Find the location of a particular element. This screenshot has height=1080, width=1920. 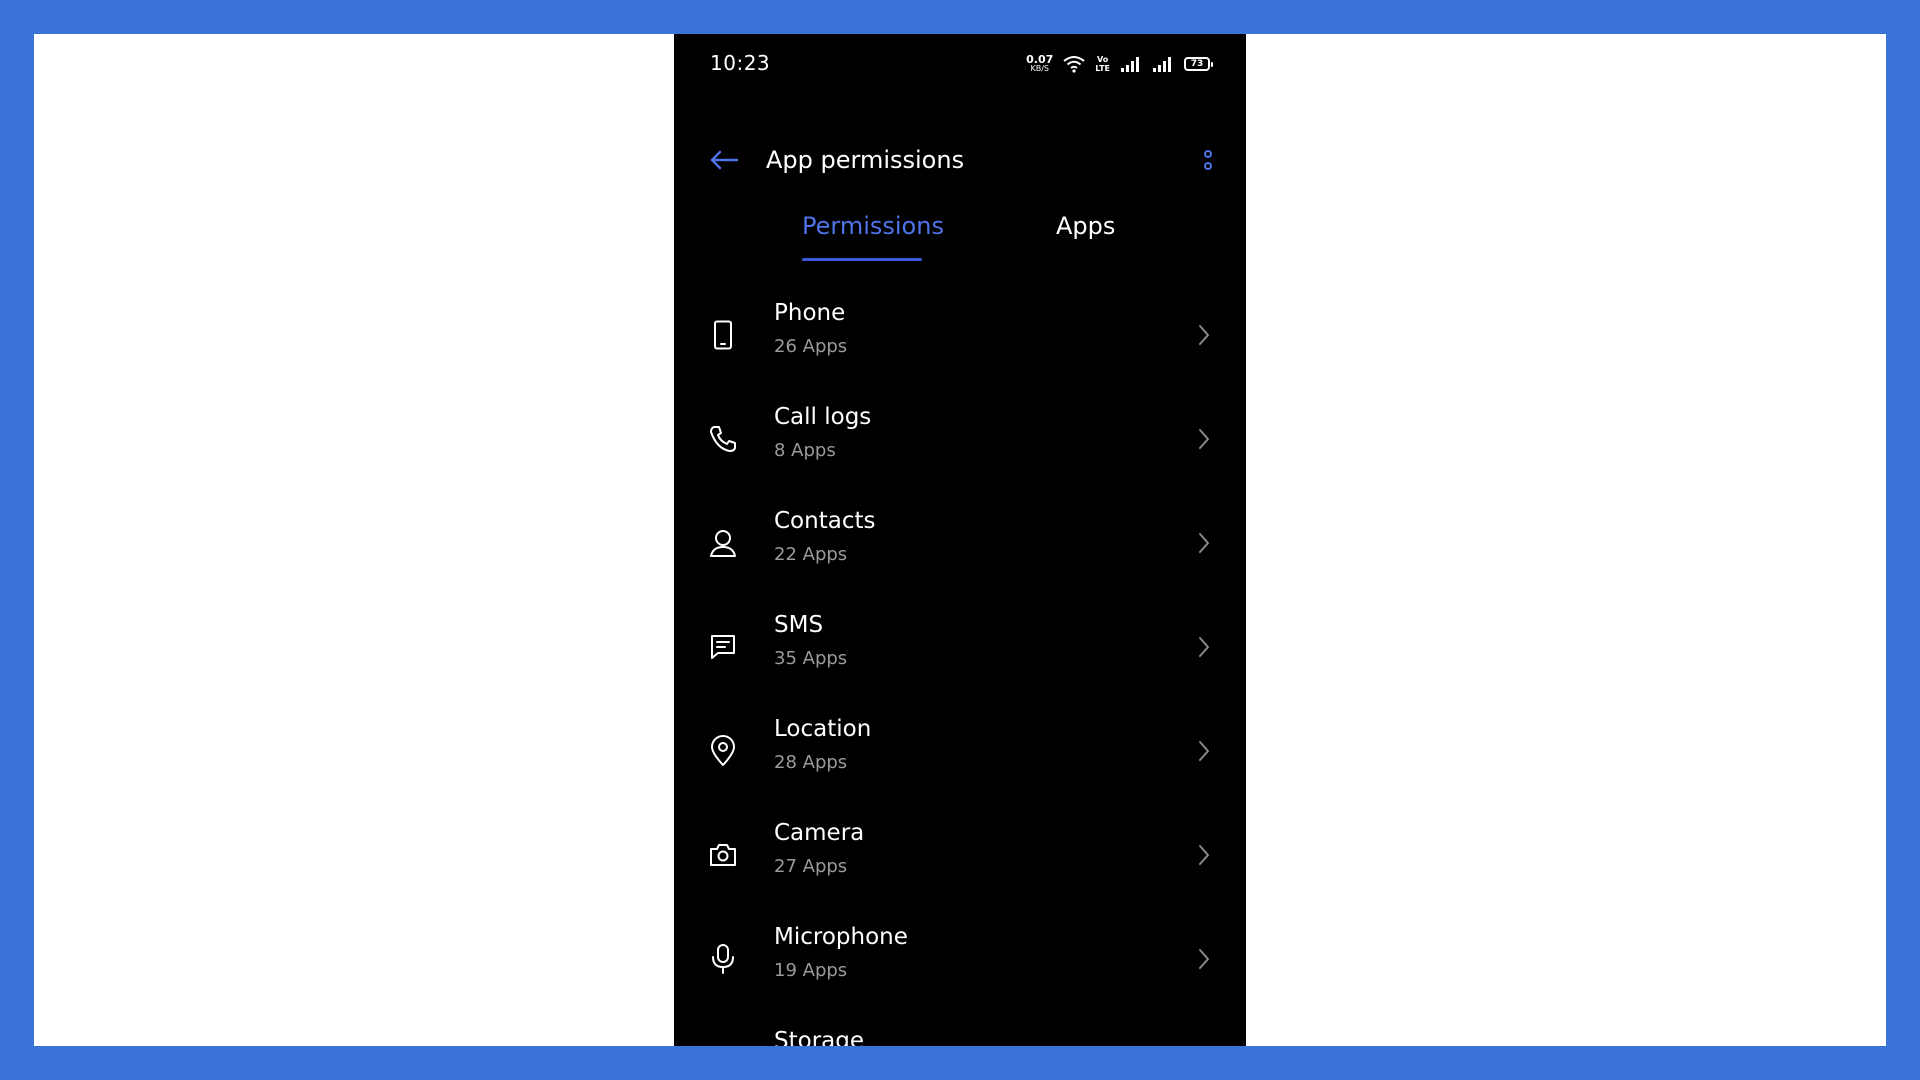

permission-title: Storage is located at coordinates (819, 1037).